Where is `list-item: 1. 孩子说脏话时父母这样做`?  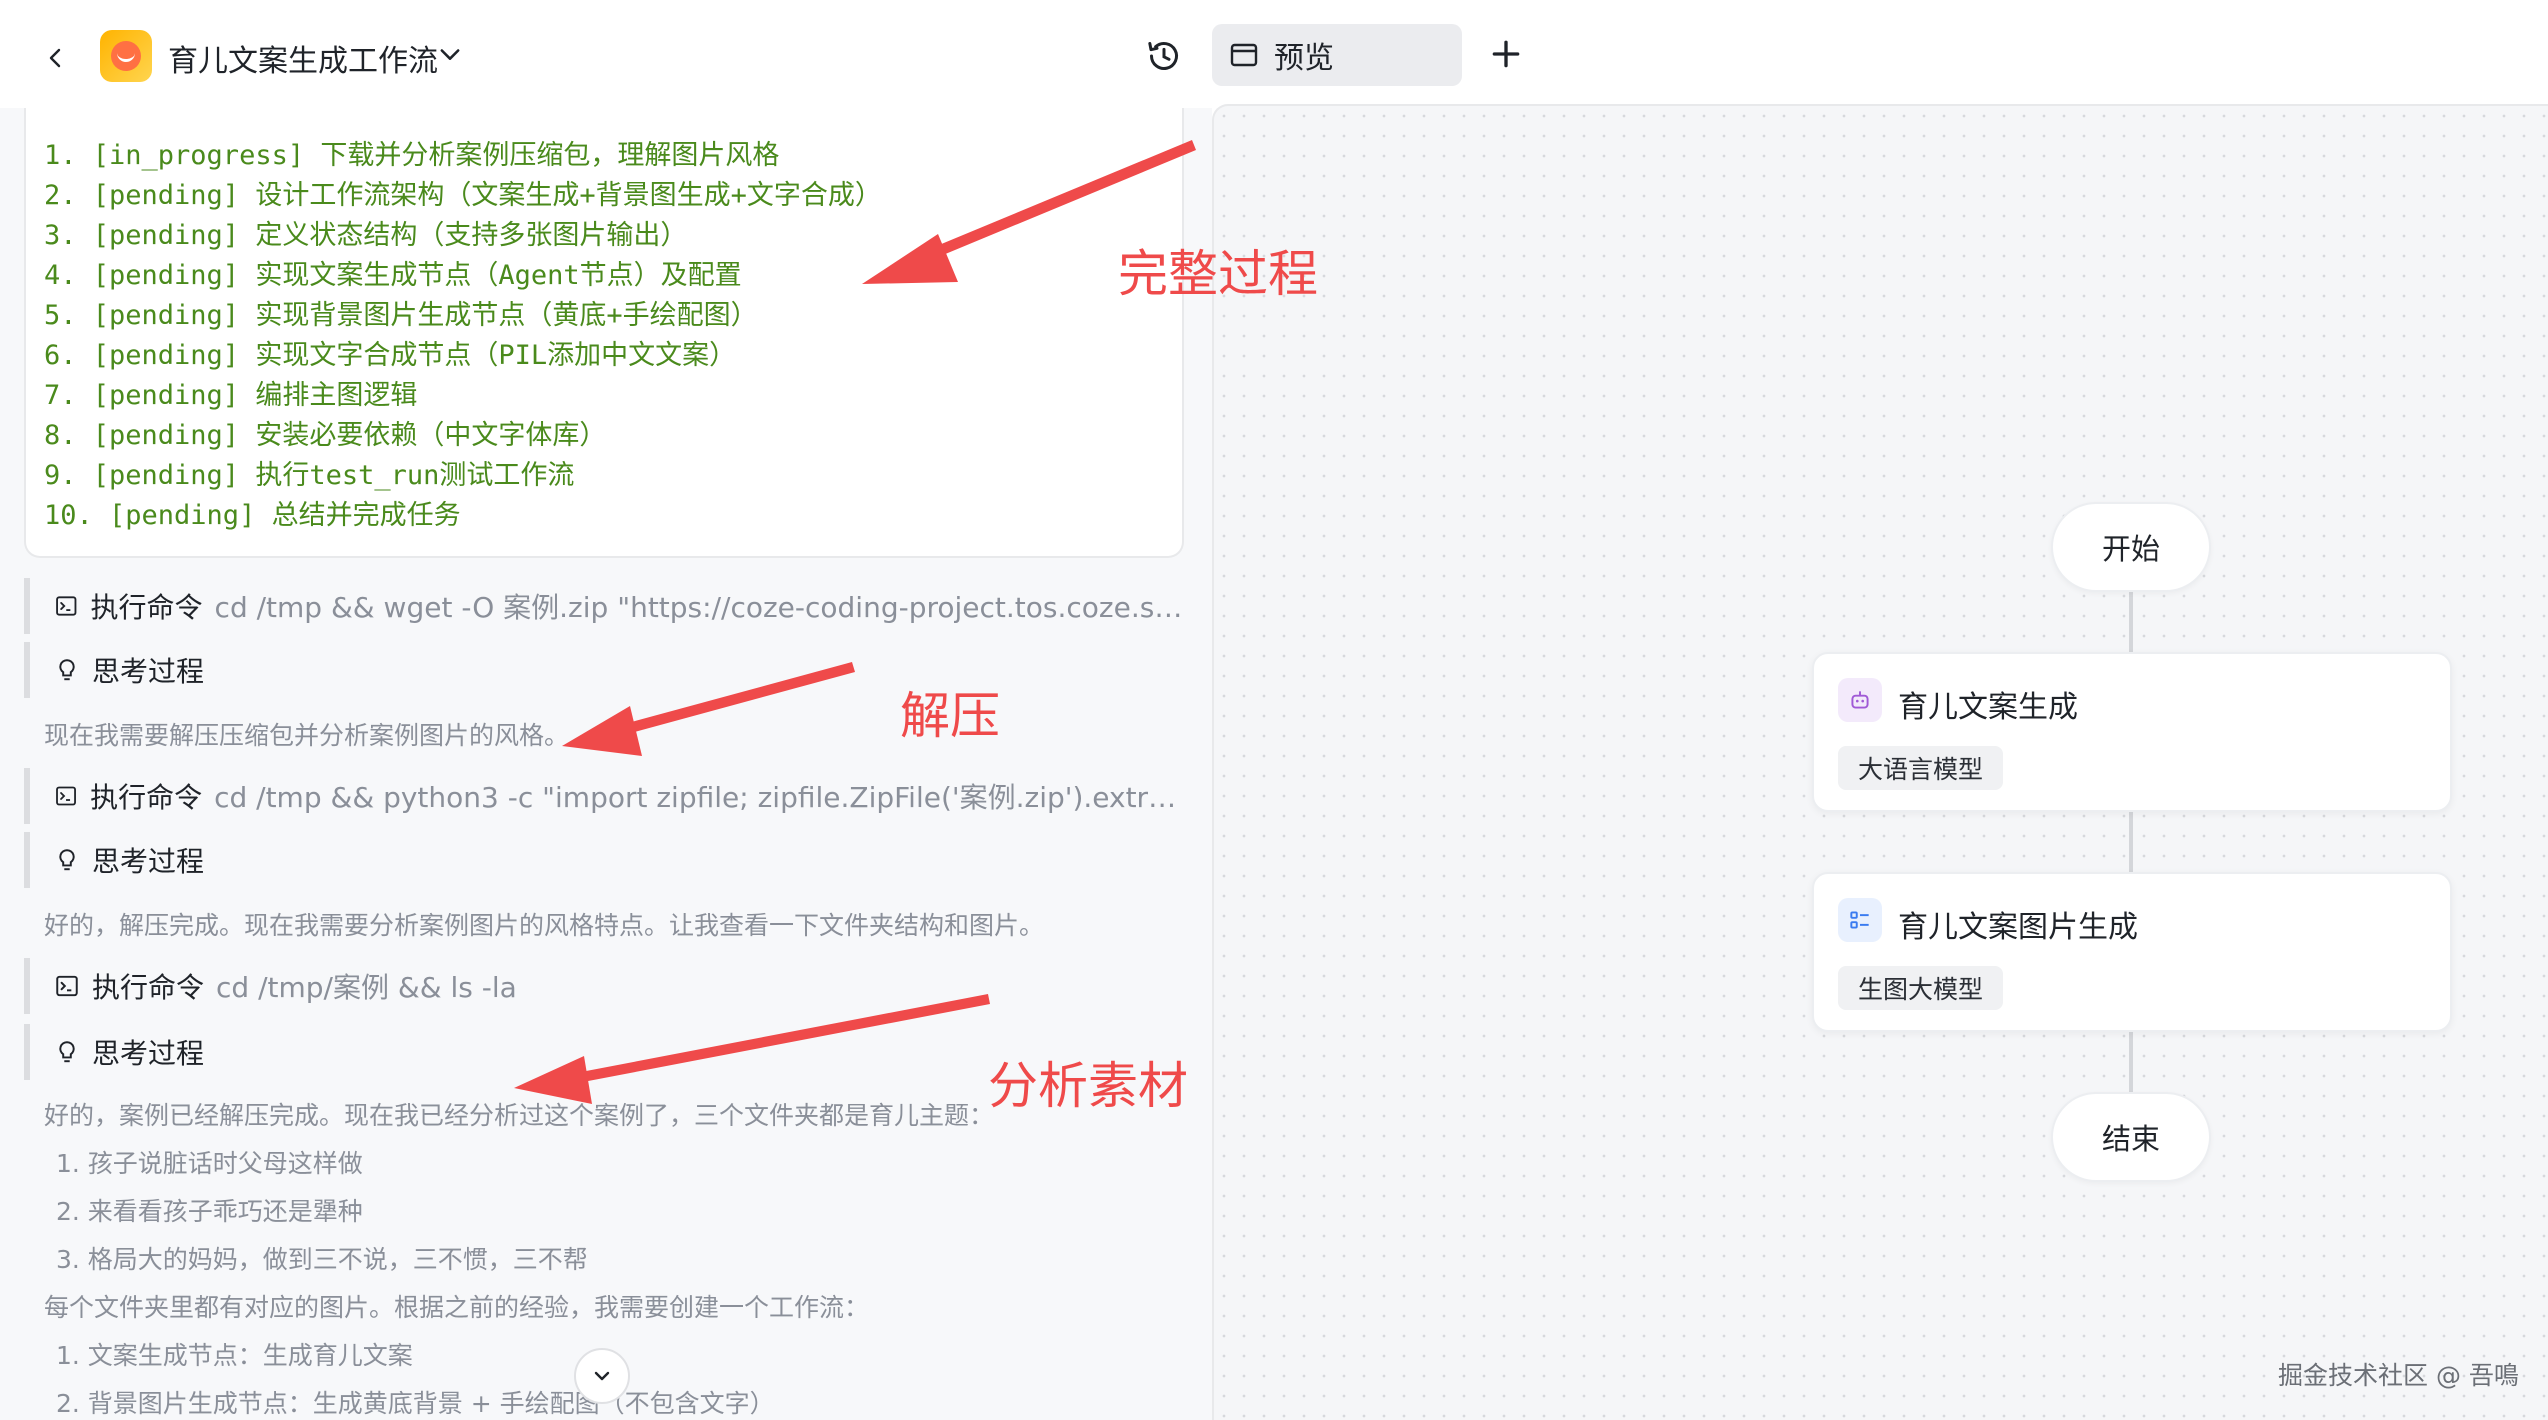 list-item: 1. 孩子说脏话时父母这样做 is located at coordinates (209, 1163).